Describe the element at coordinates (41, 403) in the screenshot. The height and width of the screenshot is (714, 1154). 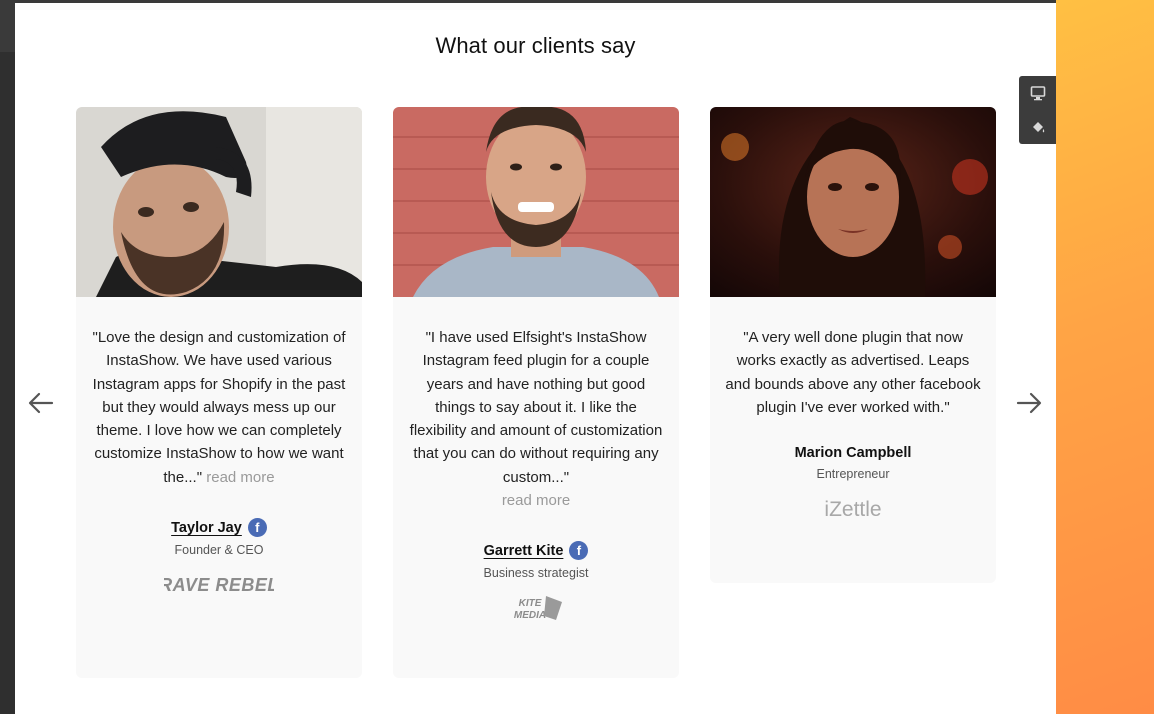
I see `arrow-left-icon` at that location.